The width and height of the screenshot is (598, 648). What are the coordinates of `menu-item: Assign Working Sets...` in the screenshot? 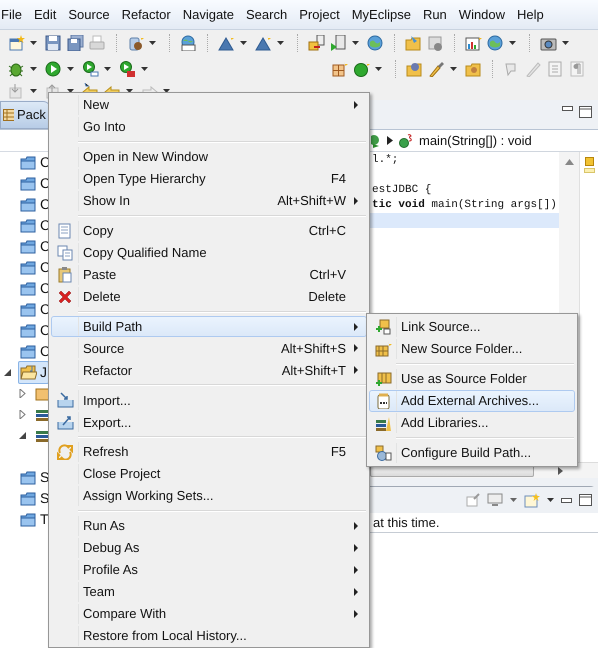 It's located at (209, 496).